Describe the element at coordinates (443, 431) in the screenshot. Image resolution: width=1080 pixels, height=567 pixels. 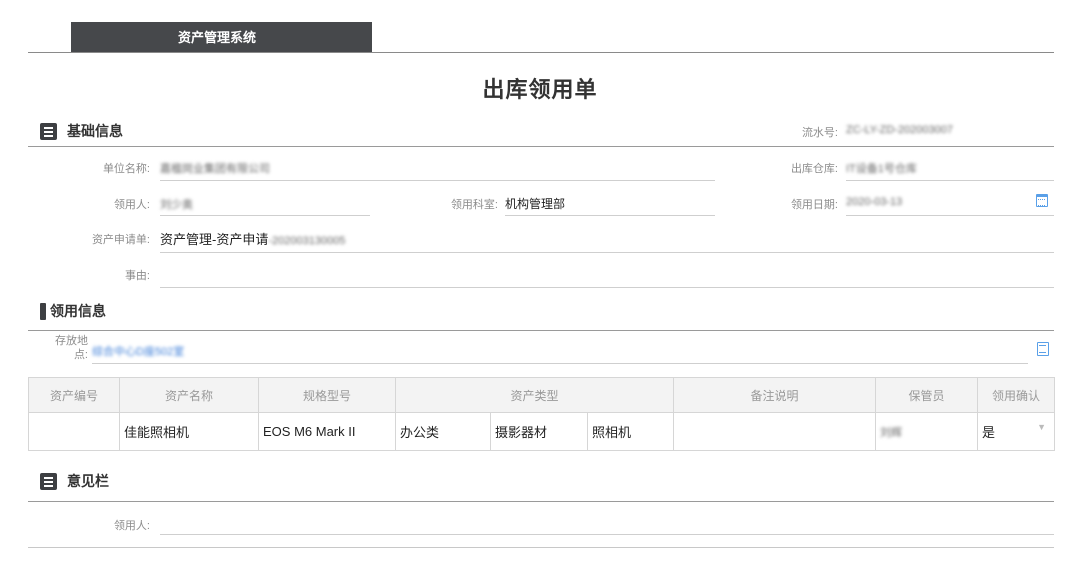
I see `cell-type-1: 办公类` at that location.